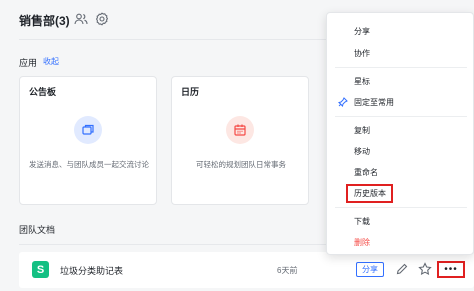 This screenshot has width=474, height=291. Describe the element at coordinates (362, 151) in the screenshot. I see `menu-item-label: 移动` at that location.